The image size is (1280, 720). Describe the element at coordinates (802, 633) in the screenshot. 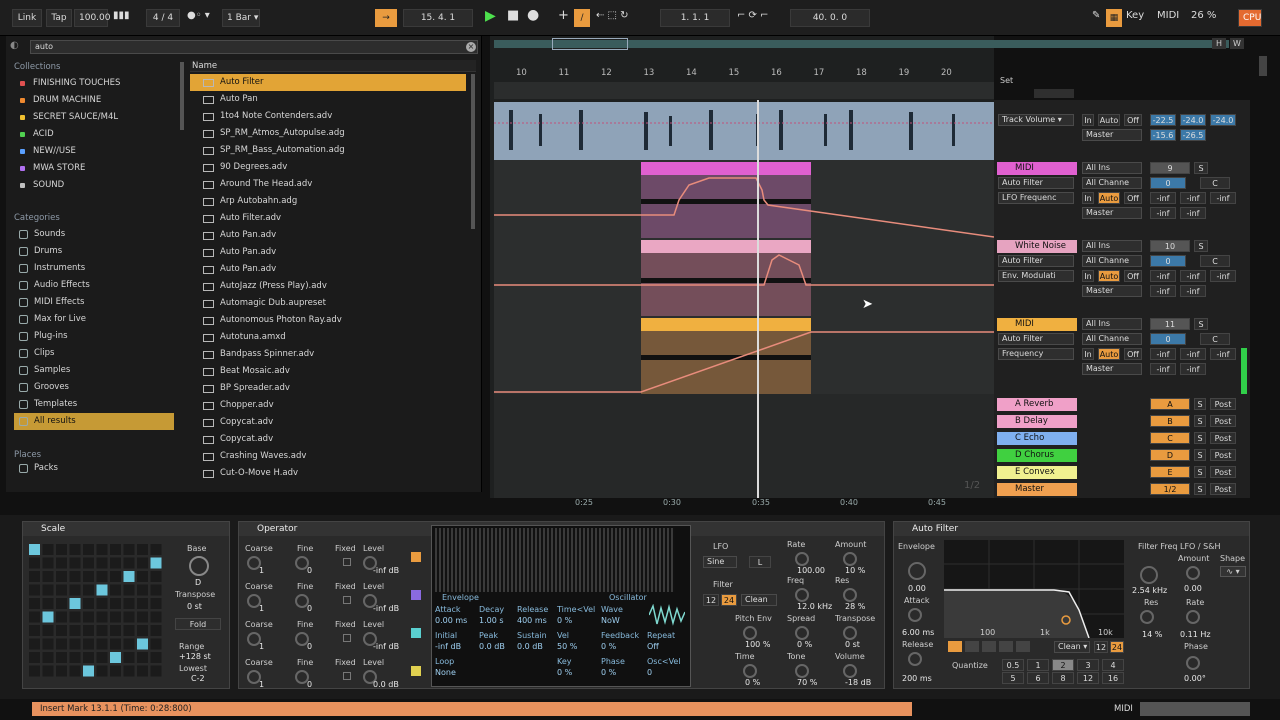

I see `spread-knob` at that location.